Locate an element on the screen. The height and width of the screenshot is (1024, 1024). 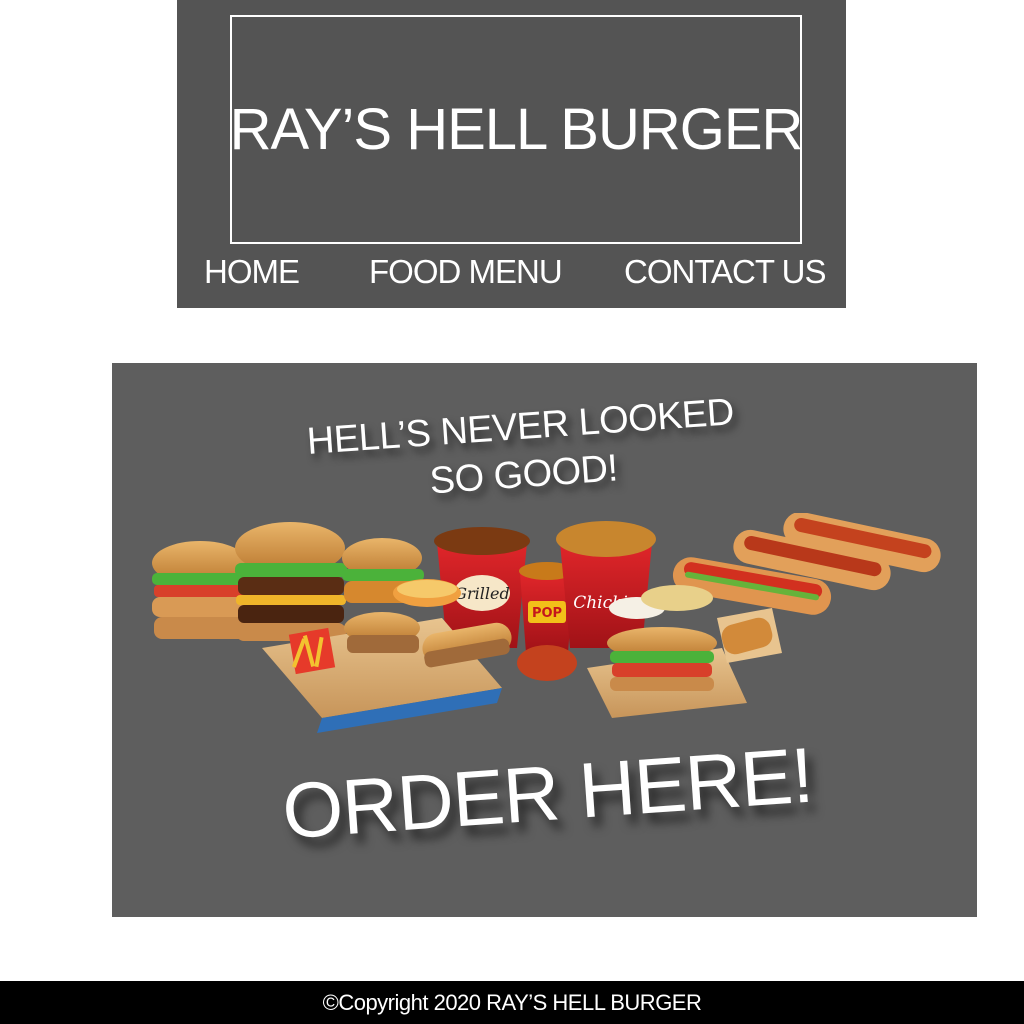
site-title: RAY’S HELL BURGER is located at coordinates (516, 129).